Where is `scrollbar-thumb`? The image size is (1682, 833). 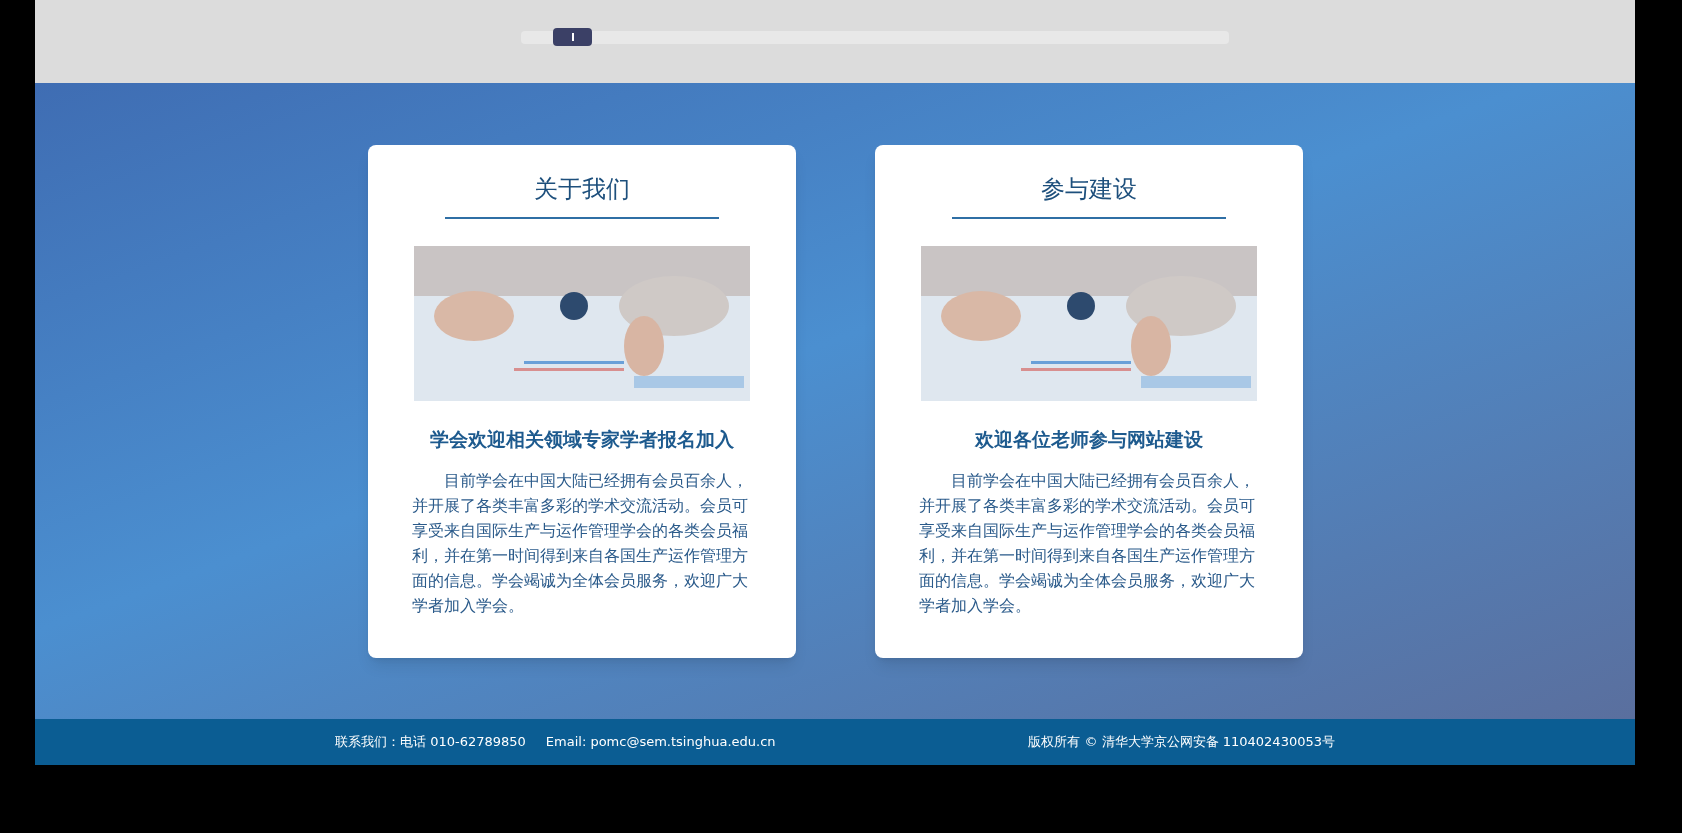 scrollbar-thumb is located at coordinates (572, 37).